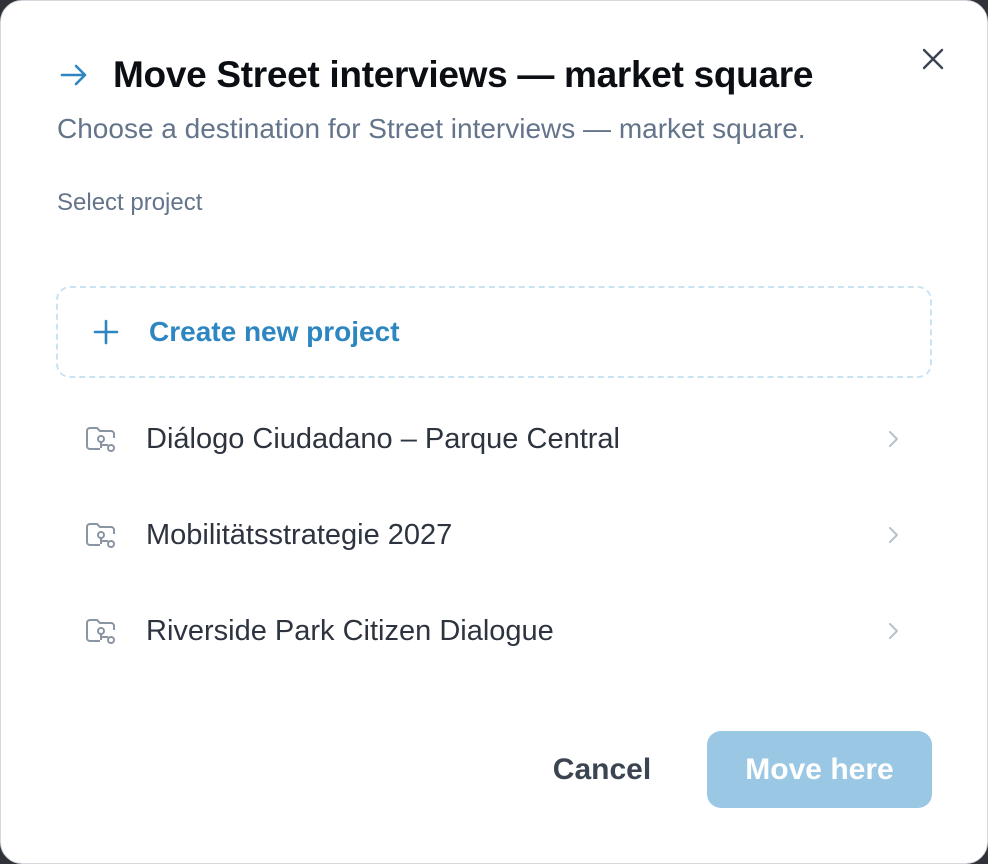 The width and height of the screenshot is (988, 864). I want to click on project-item-label: Riverside Park Citizen Dialogue, so click(350, 630).